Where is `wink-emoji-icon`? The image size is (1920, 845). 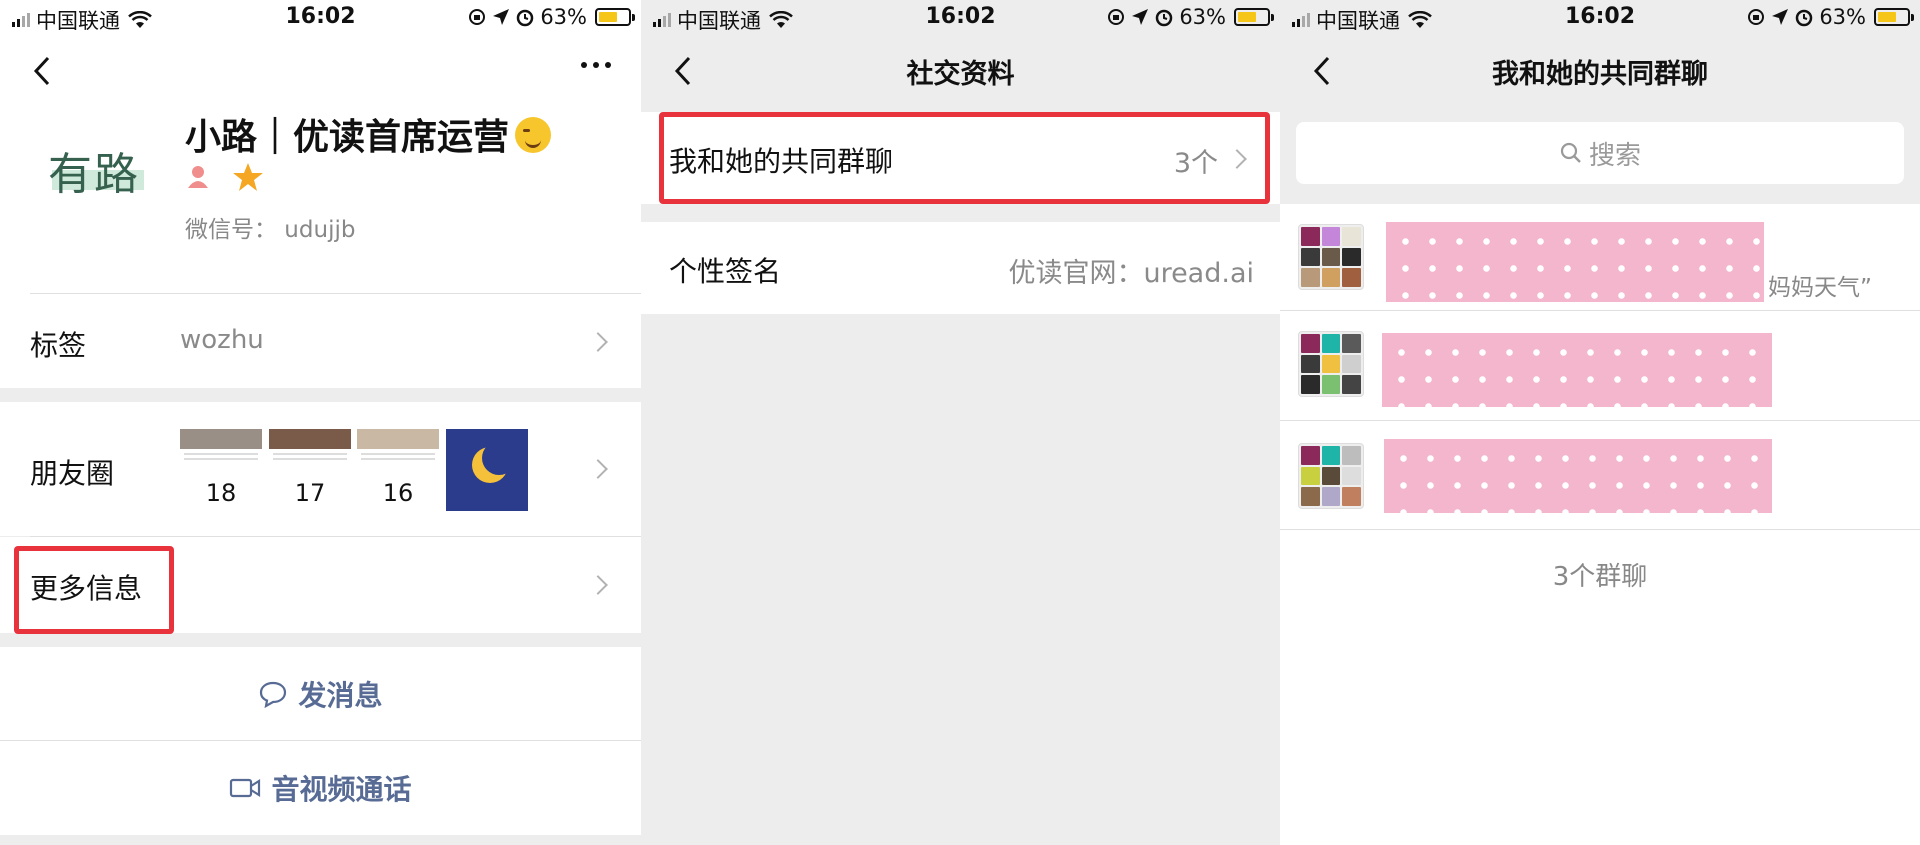 wink-emoji-icon is located at coordinates (533, 135).